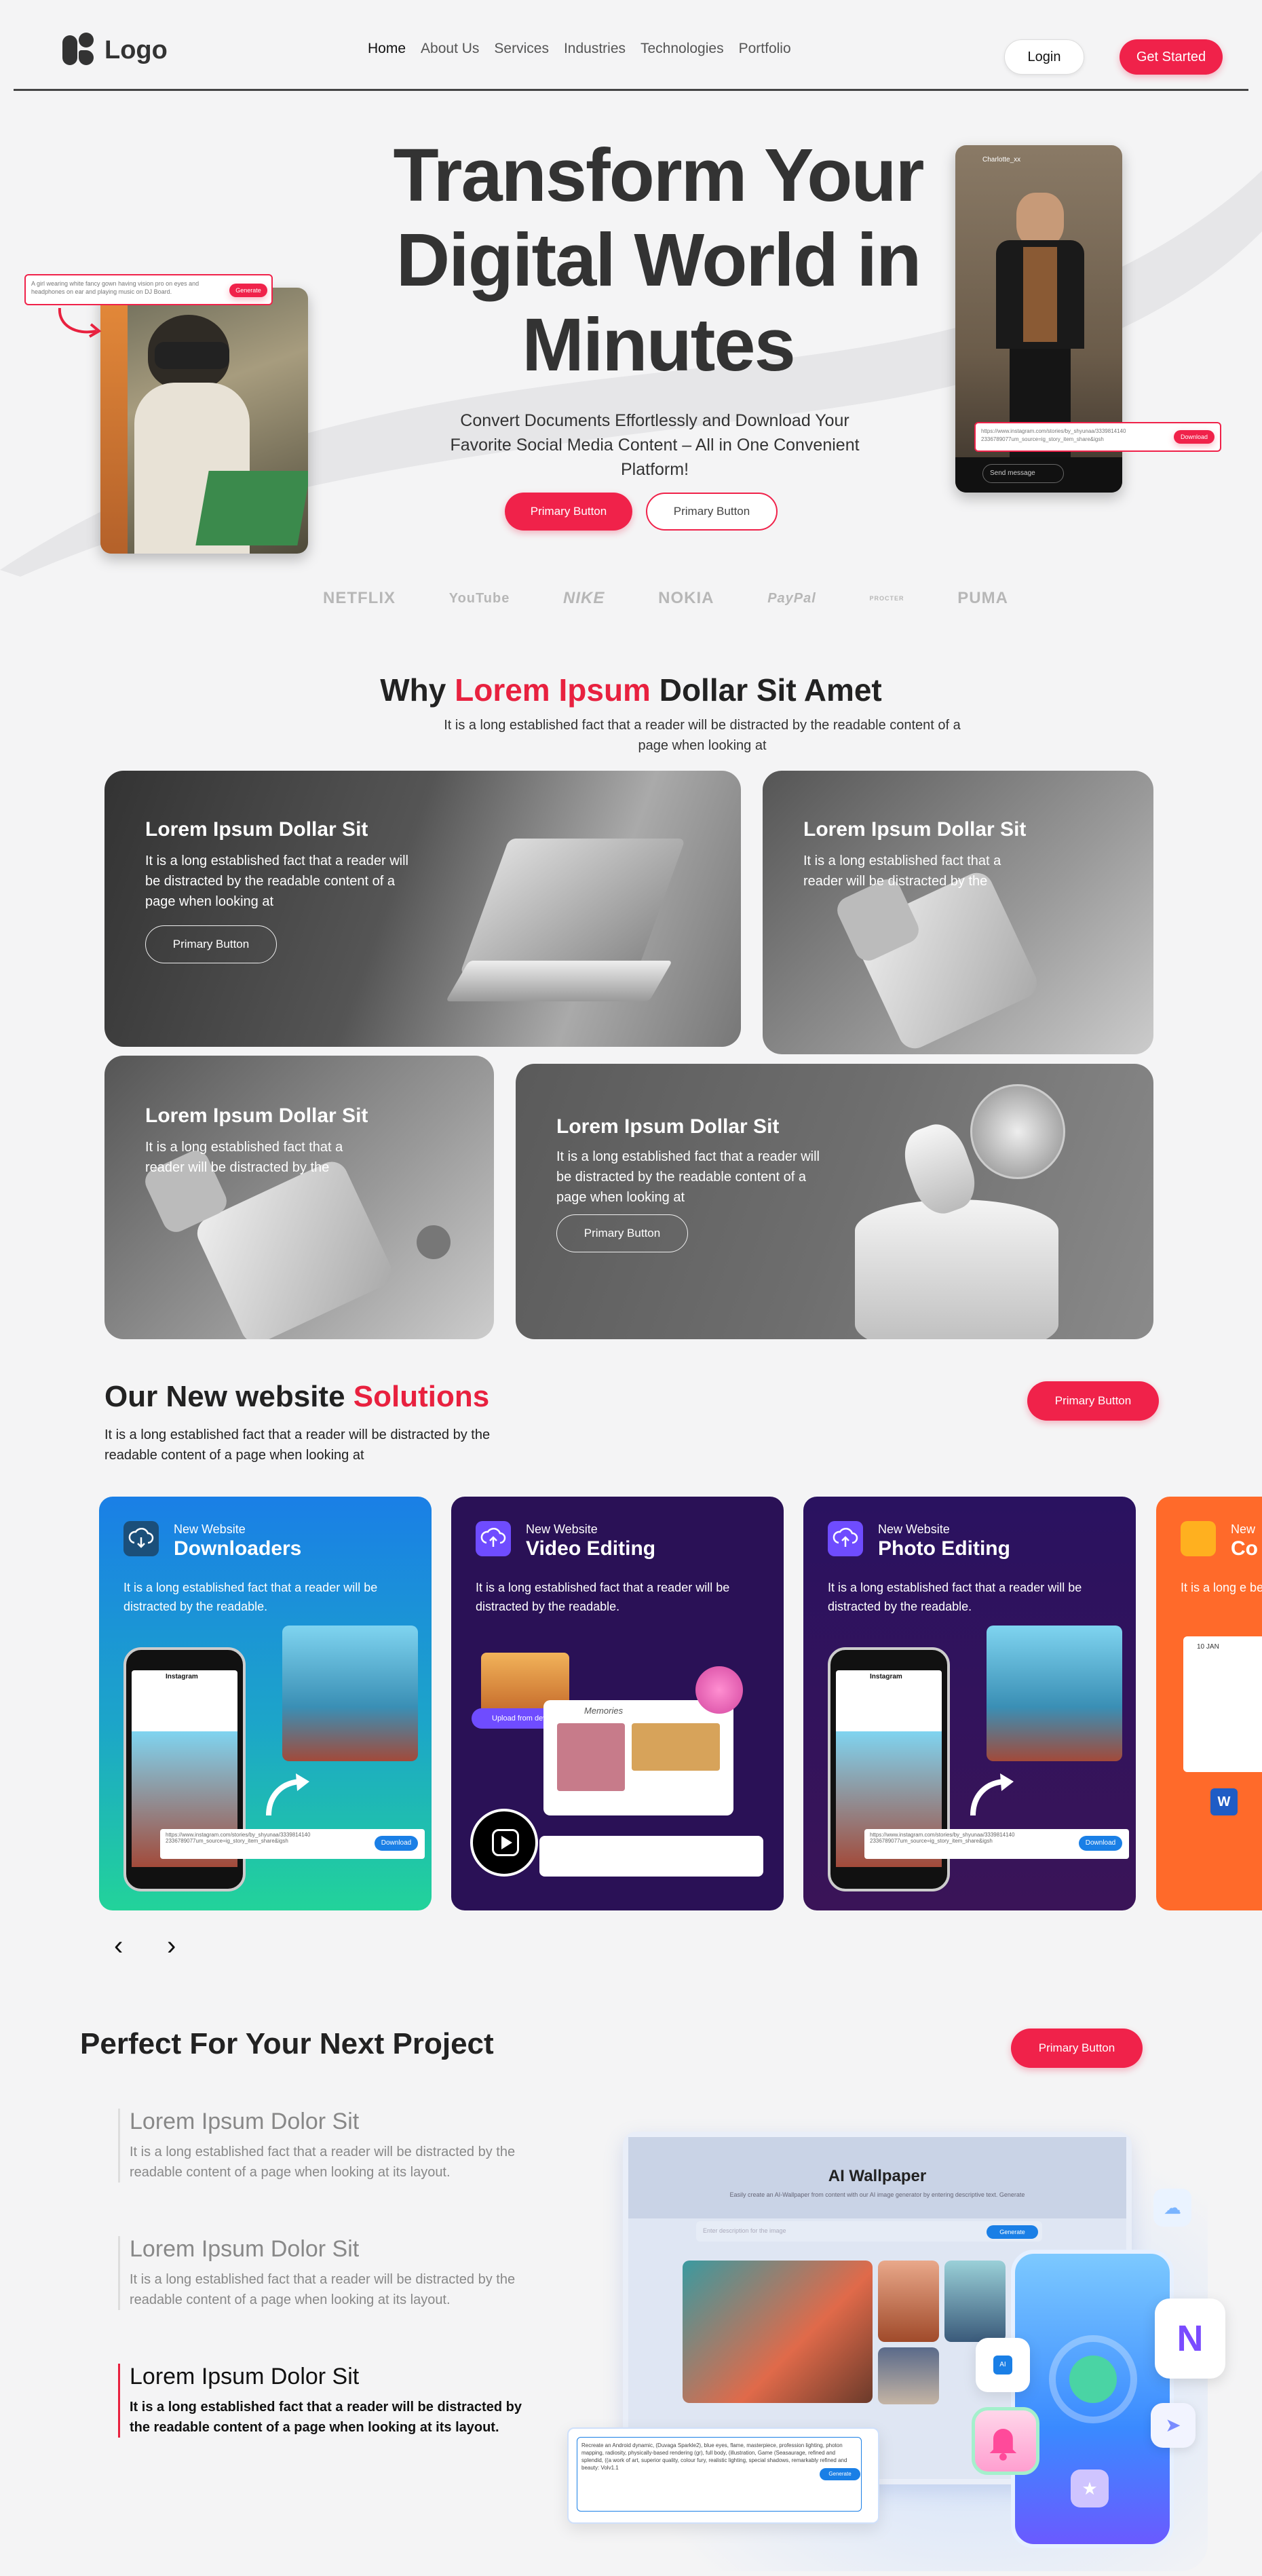  Describe the element at coordinates (638, 1757) in the screenshot. I see `editor-panel: Memories` at that location.